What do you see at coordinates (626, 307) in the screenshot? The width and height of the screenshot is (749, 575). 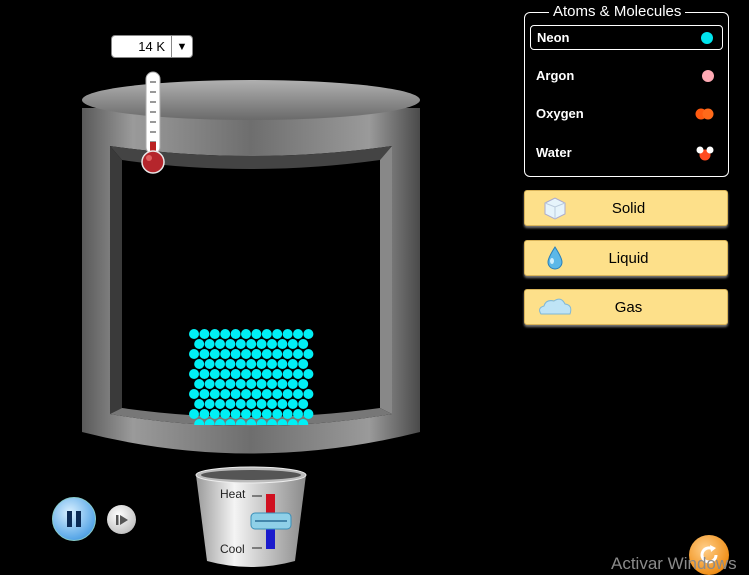 I see `gas-button: Gas` at bounding box center [626, 307].